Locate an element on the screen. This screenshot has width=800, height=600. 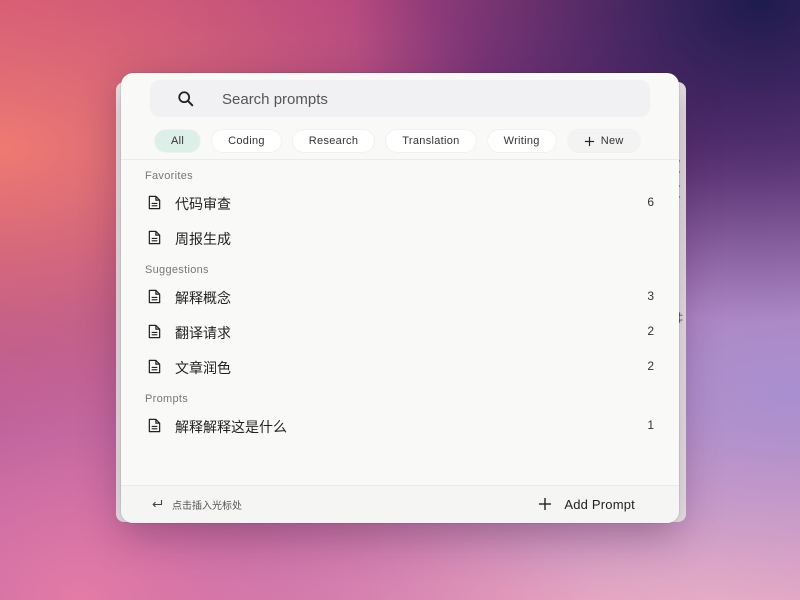
usage-count: 6 is located at coordinates (650, 202).